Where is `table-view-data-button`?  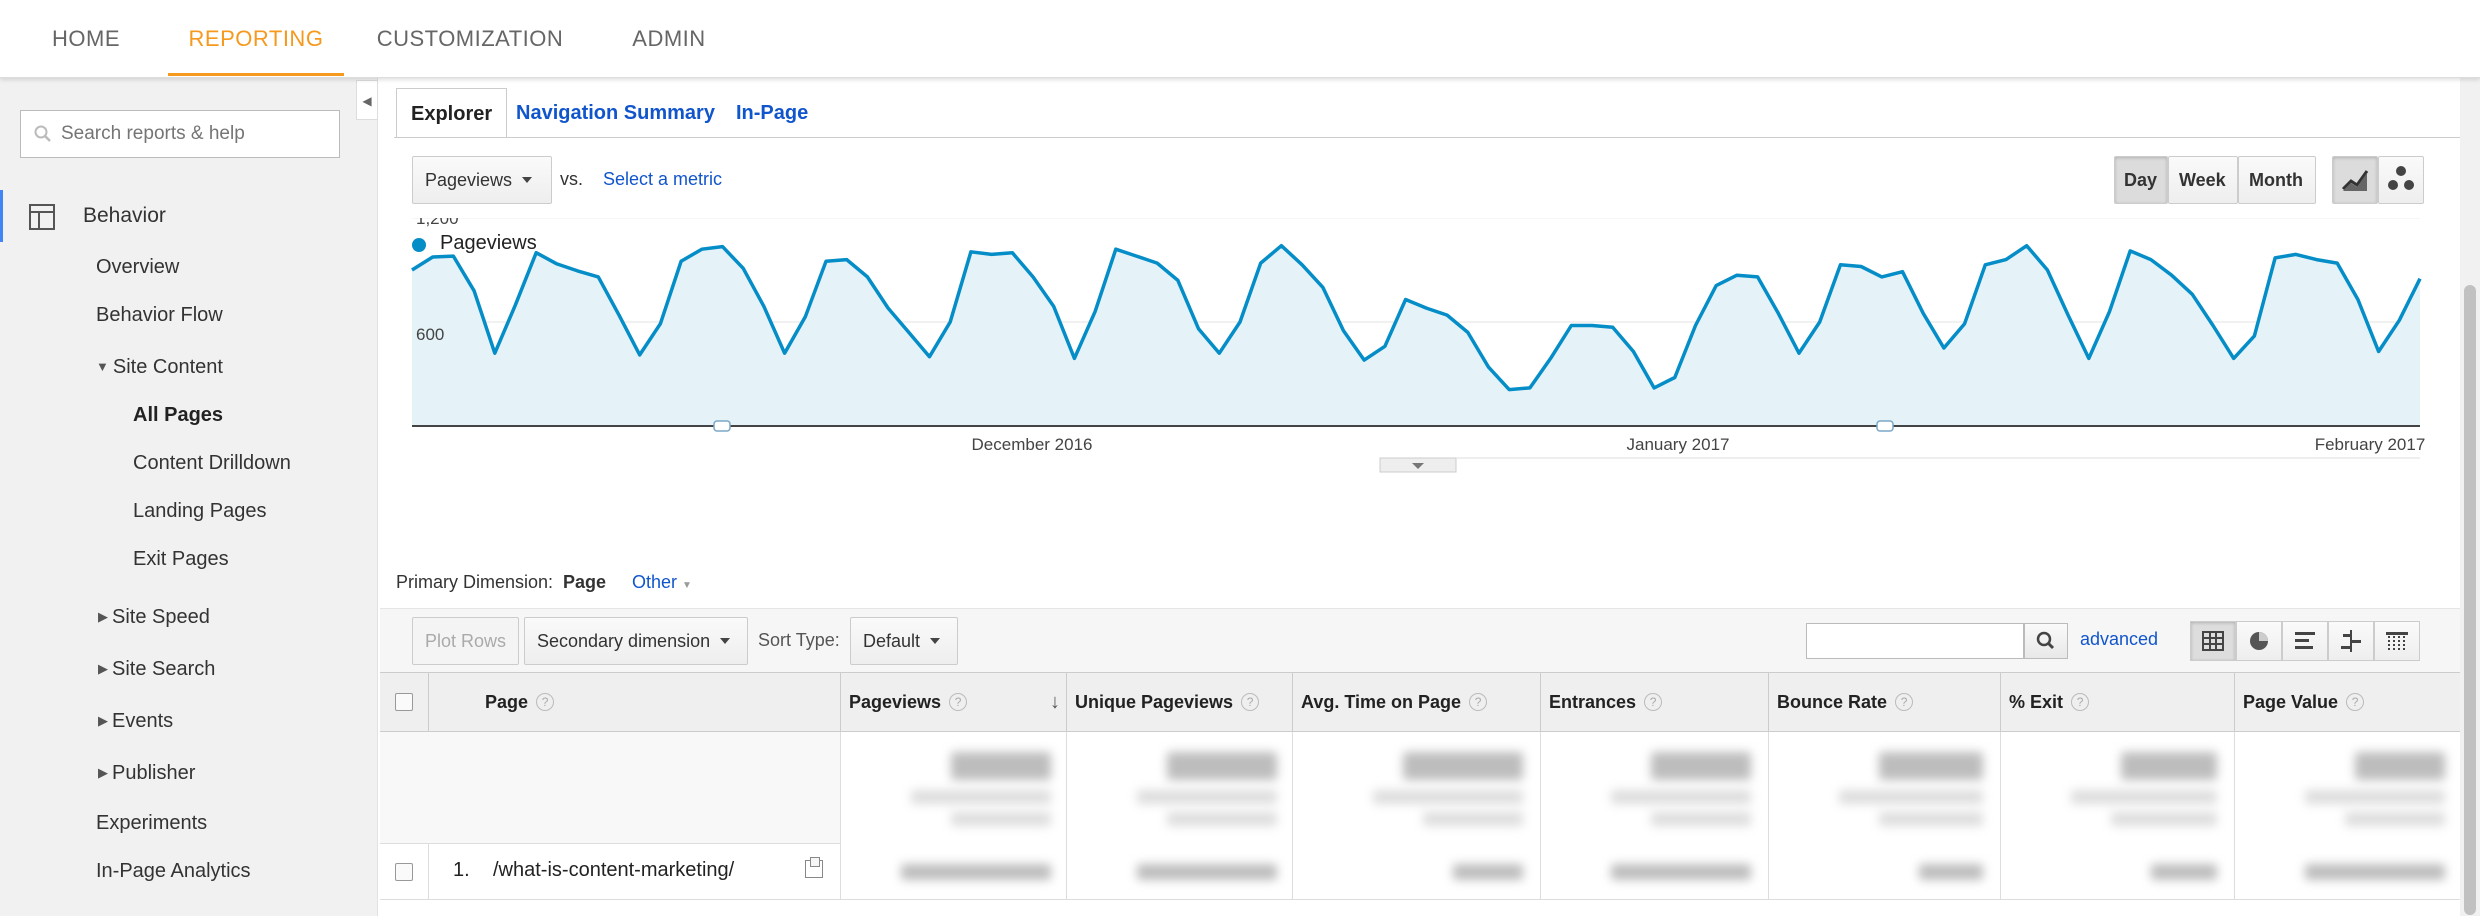 table-view-data-button is located at coordinates (2213, 641).